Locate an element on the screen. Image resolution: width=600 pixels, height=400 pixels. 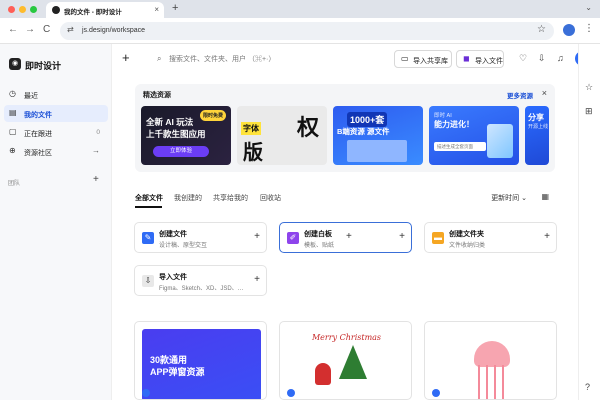
download-icon: ⇩ is located at coordinates (542, 58).